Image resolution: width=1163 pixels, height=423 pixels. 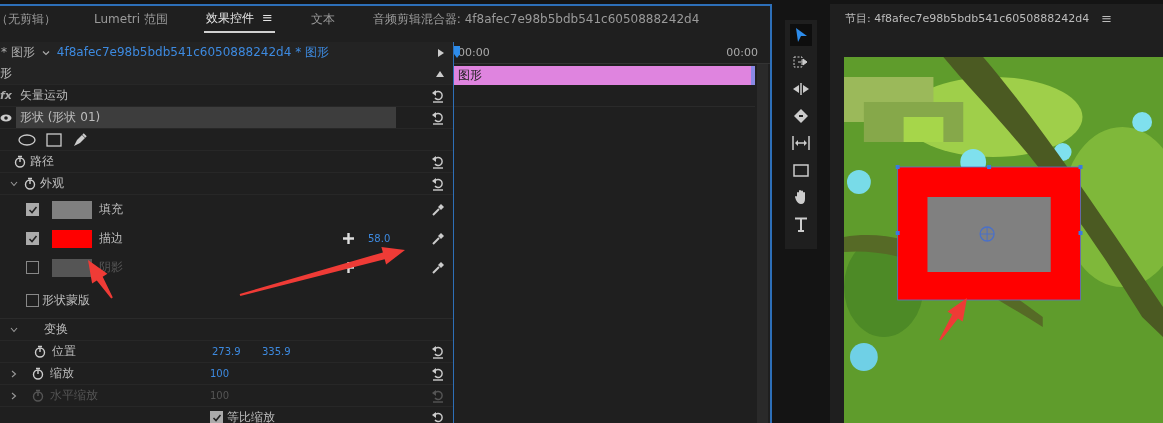 What do you see at coordinates (441, 52) in the screenshot?
I see `play-icon` at bounding box center [441, 52].